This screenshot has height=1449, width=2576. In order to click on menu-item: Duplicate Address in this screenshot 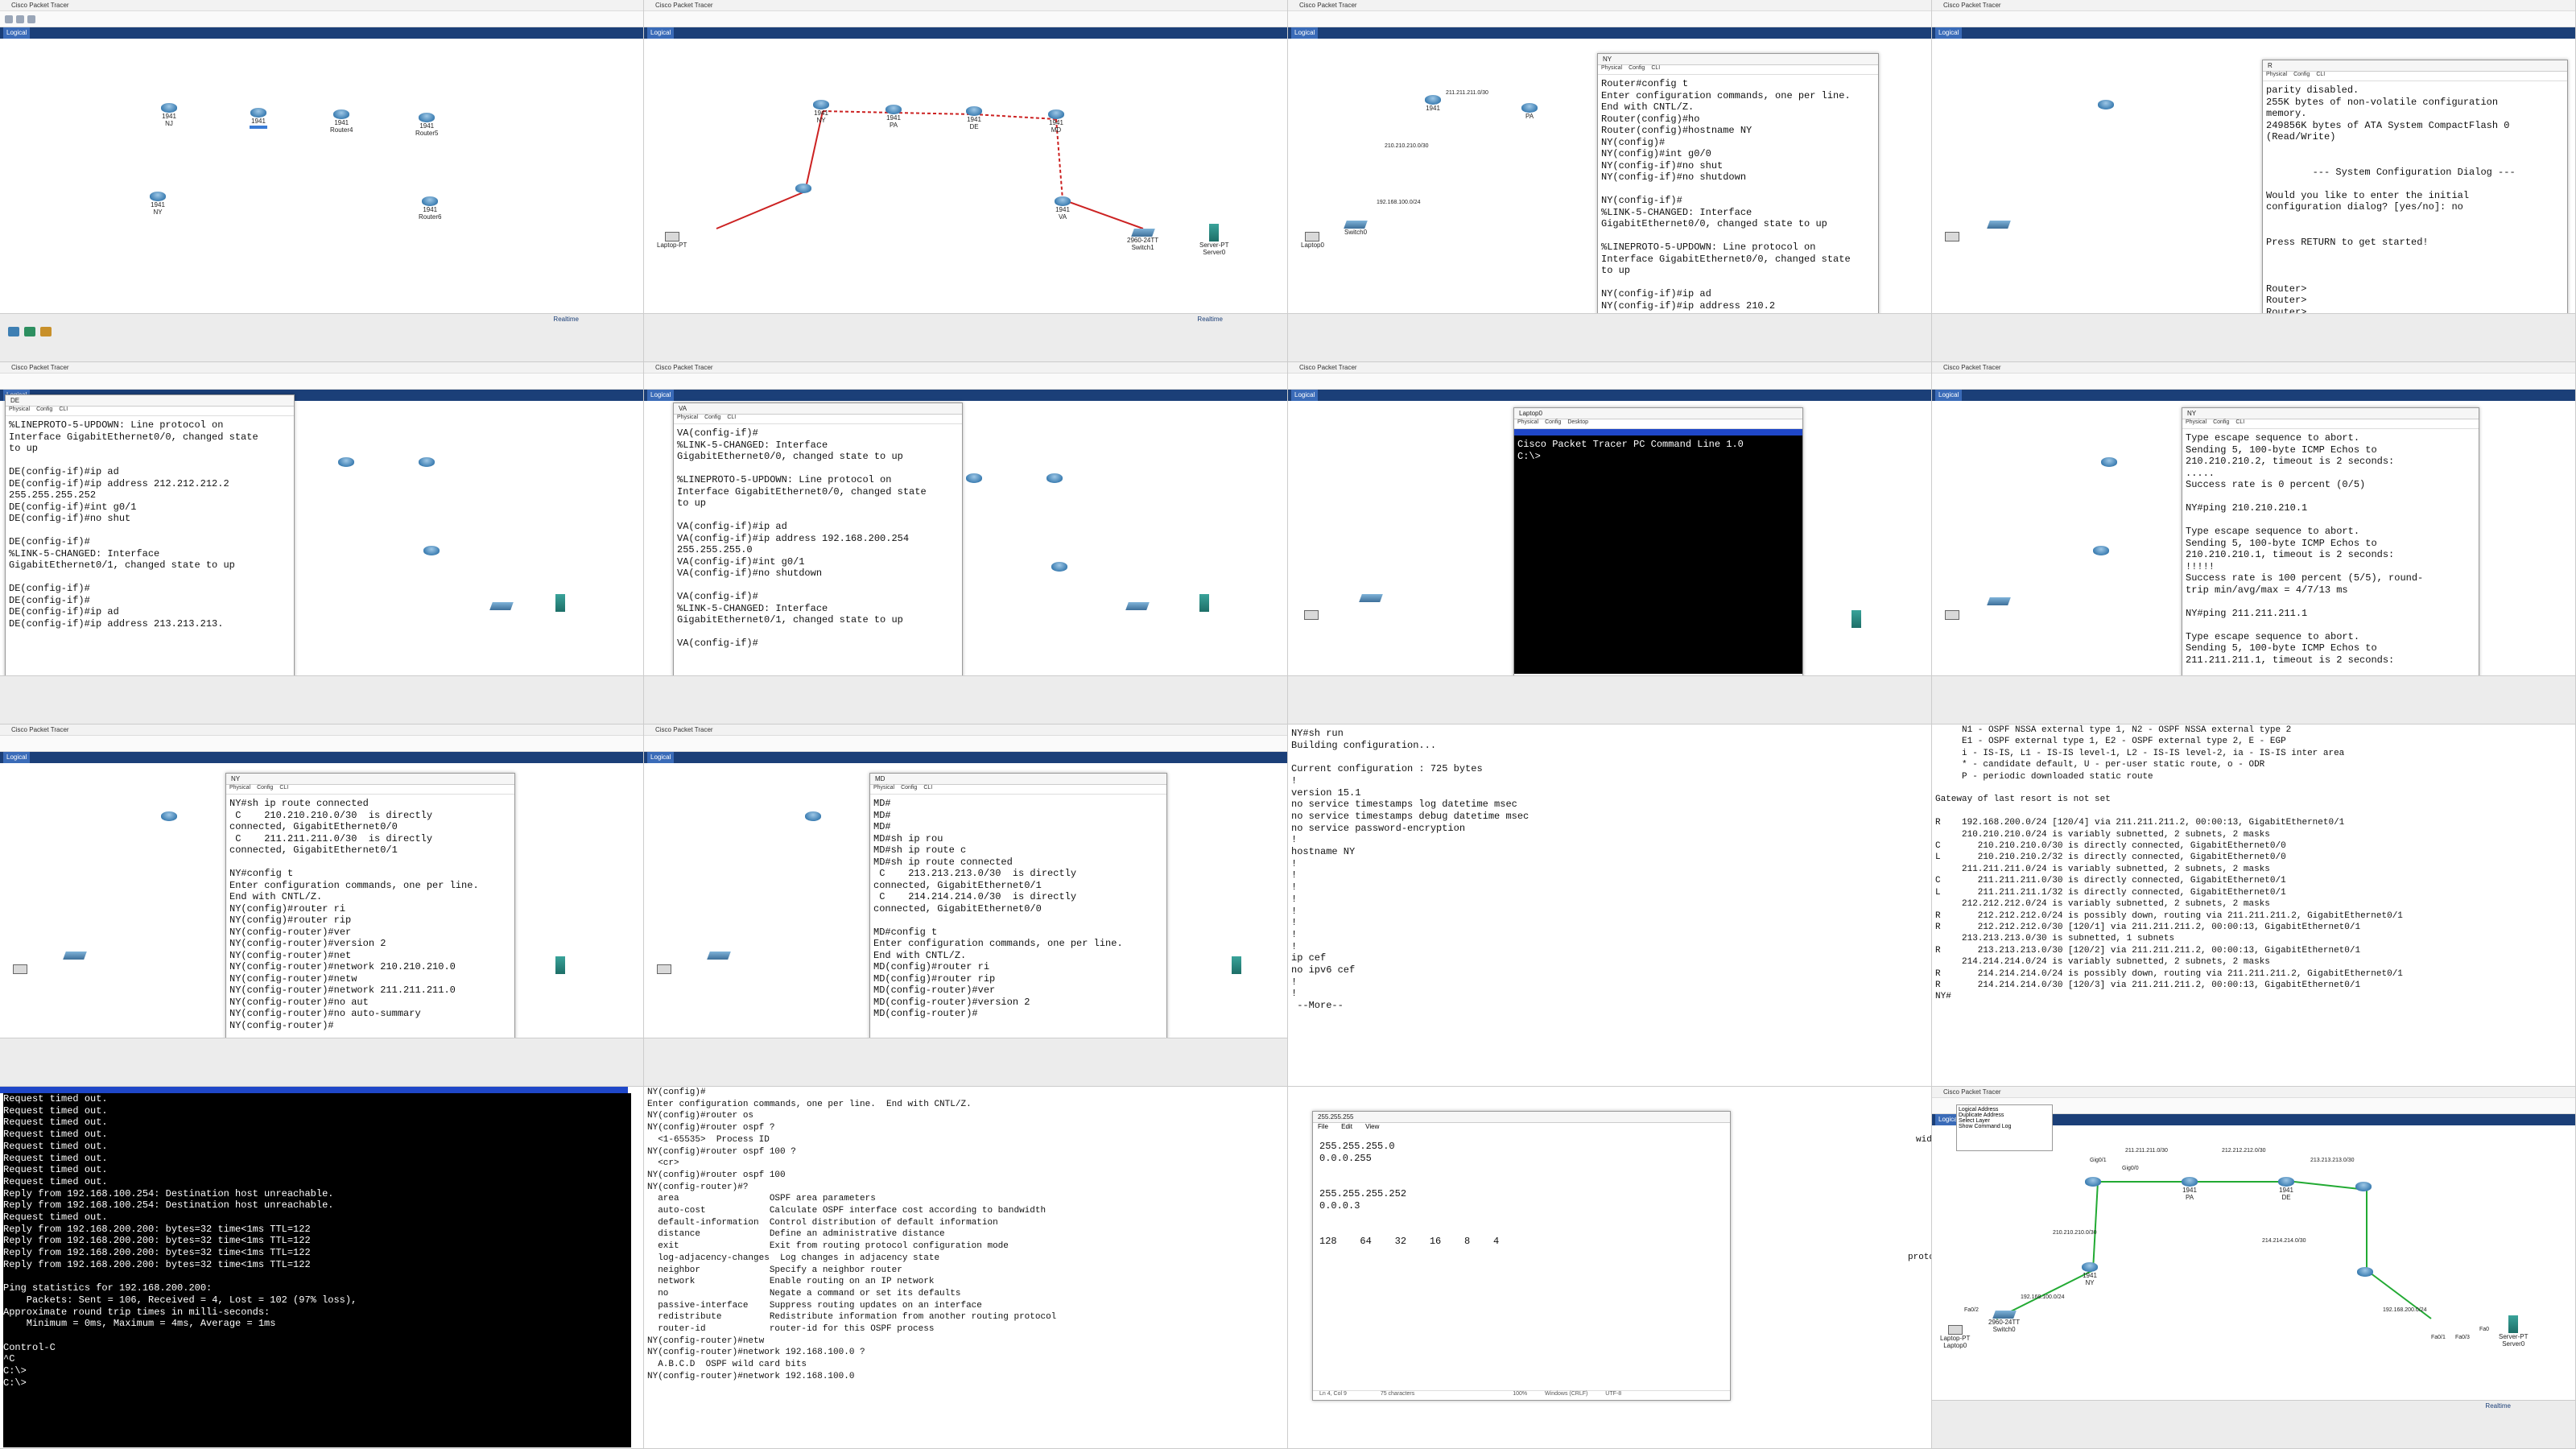, I will do `click(2004, 1115)`.